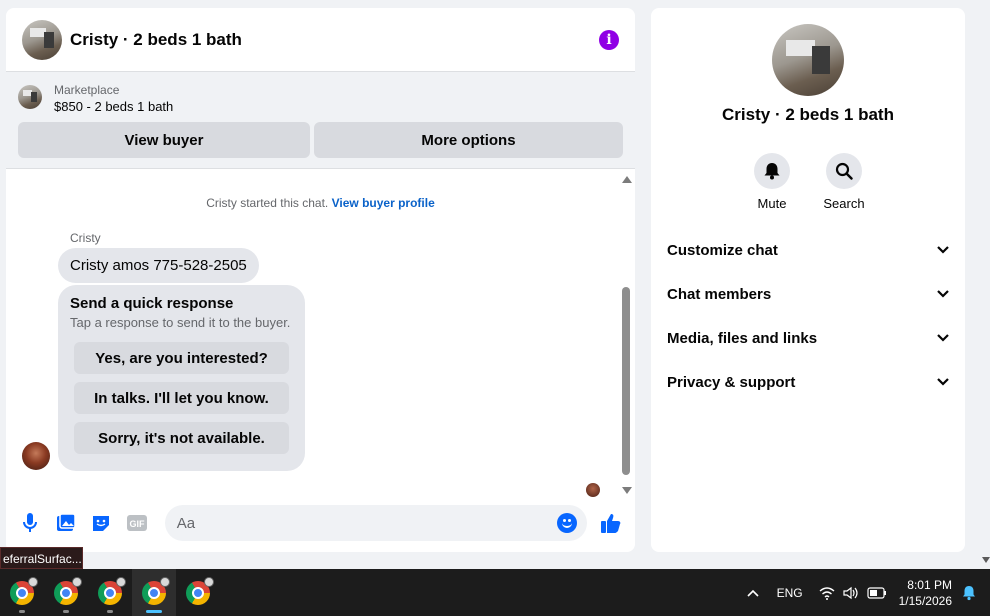  Describe the element at coordinates (87, 90) in the screenshot. I see `marketplace-label: Marketplace` at that location.